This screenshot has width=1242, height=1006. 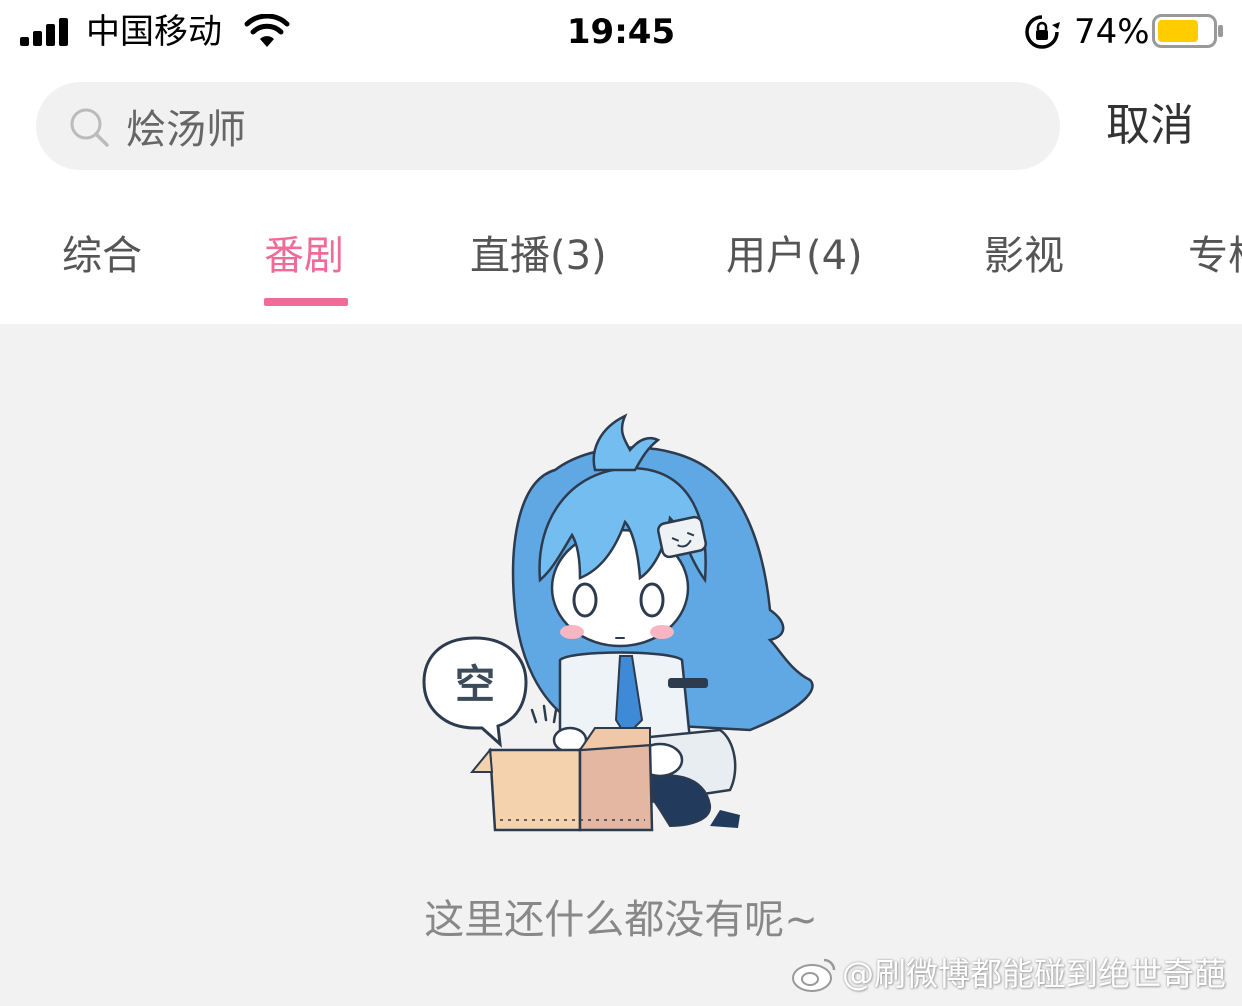 I want to click on status-bar: 中国移动 19:45 74%, so click(x=621, y=32).